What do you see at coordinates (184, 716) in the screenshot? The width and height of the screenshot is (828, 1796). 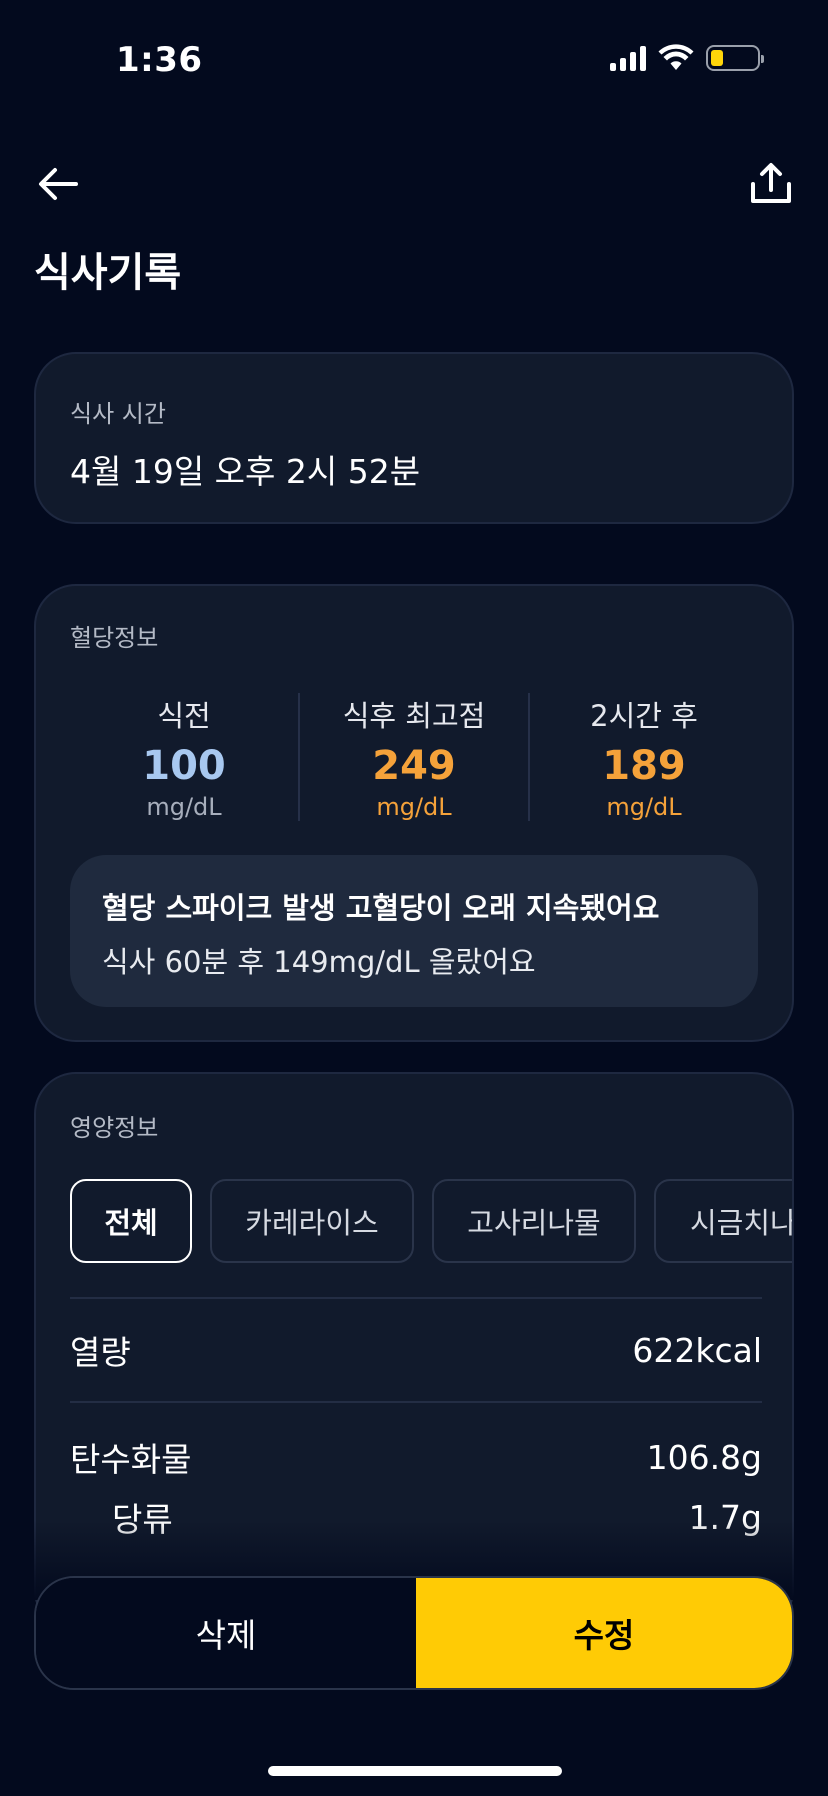 I see `metric-label: 식전` at bounding box center [184, 716].